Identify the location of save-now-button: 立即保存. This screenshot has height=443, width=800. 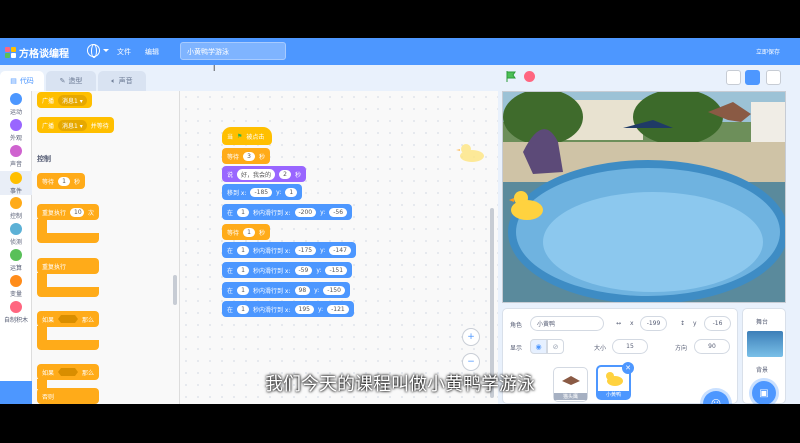
(768, 51).